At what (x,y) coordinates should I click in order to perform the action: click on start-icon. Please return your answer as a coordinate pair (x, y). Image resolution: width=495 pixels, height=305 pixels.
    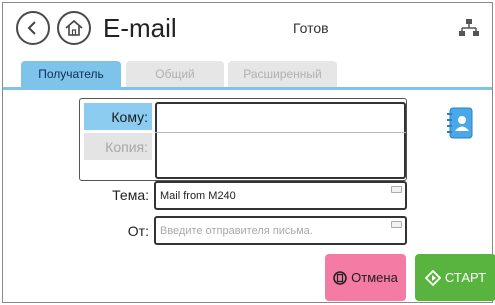
    Looking at the image, I should click on (432, 277).